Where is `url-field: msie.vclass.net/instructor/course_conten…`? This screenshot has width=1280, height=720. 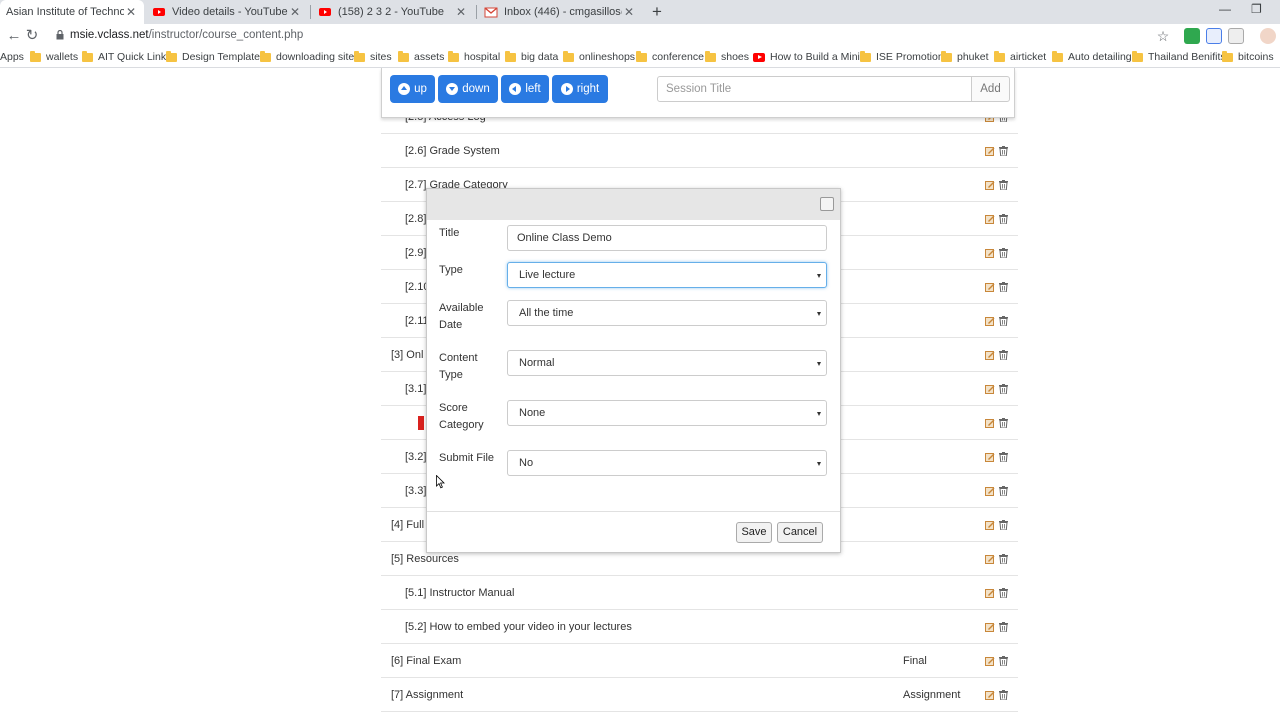
url-field: msie.vclass.net/instructor/course_conten… is located at coordinates (186, 35).